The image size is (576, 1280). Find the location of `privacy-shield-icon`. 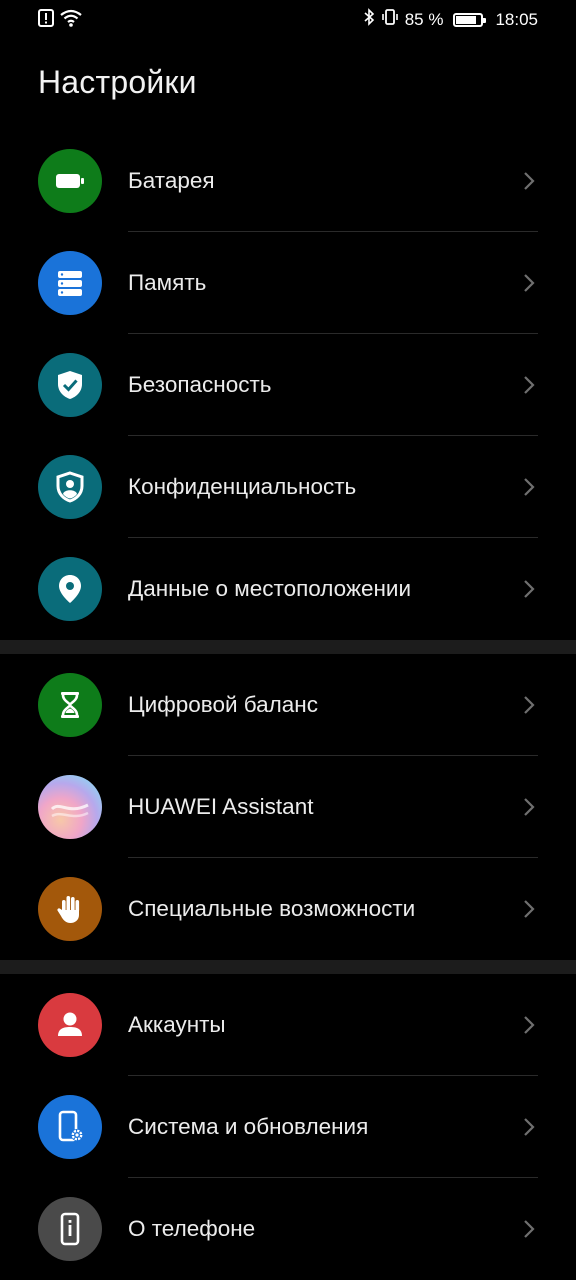

privacy-shield-icon is located at coordinates (70, 487).